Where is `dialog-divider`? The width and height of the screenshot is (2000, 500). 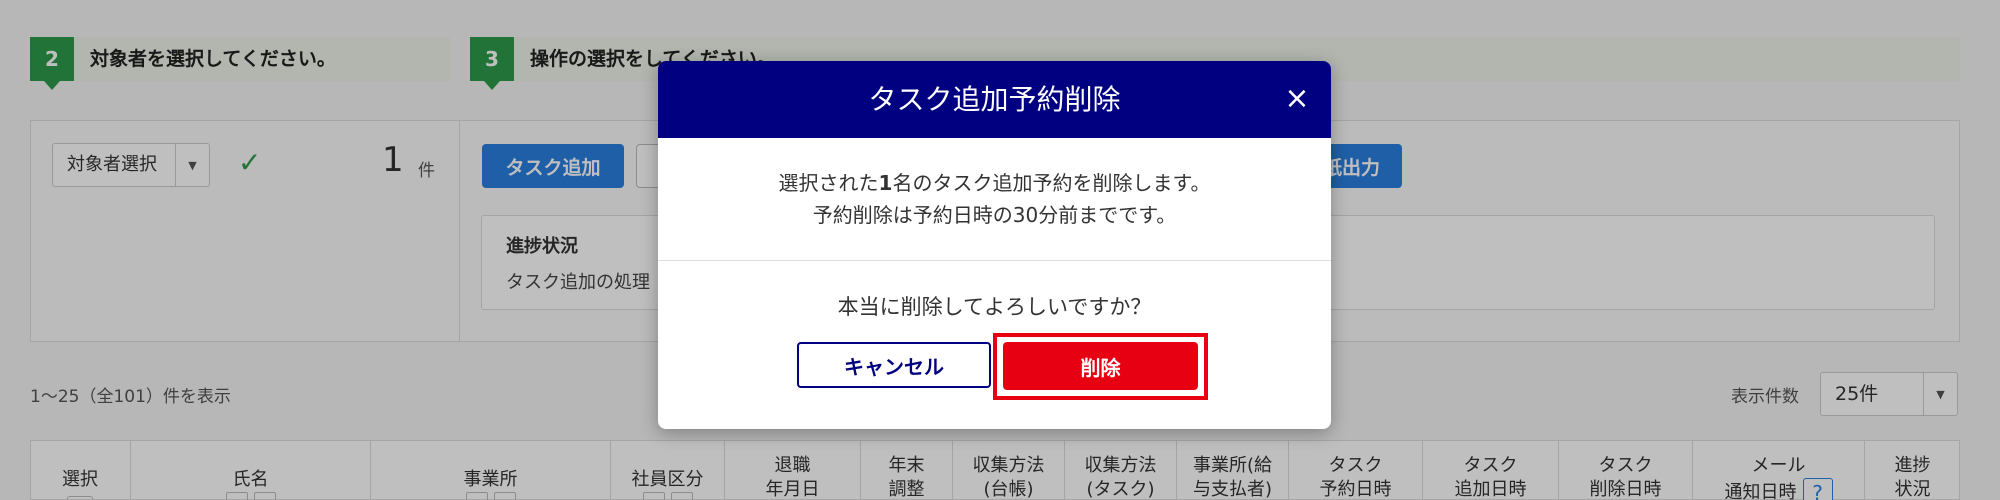
dialog-divider is located at coordinates (994, 260).